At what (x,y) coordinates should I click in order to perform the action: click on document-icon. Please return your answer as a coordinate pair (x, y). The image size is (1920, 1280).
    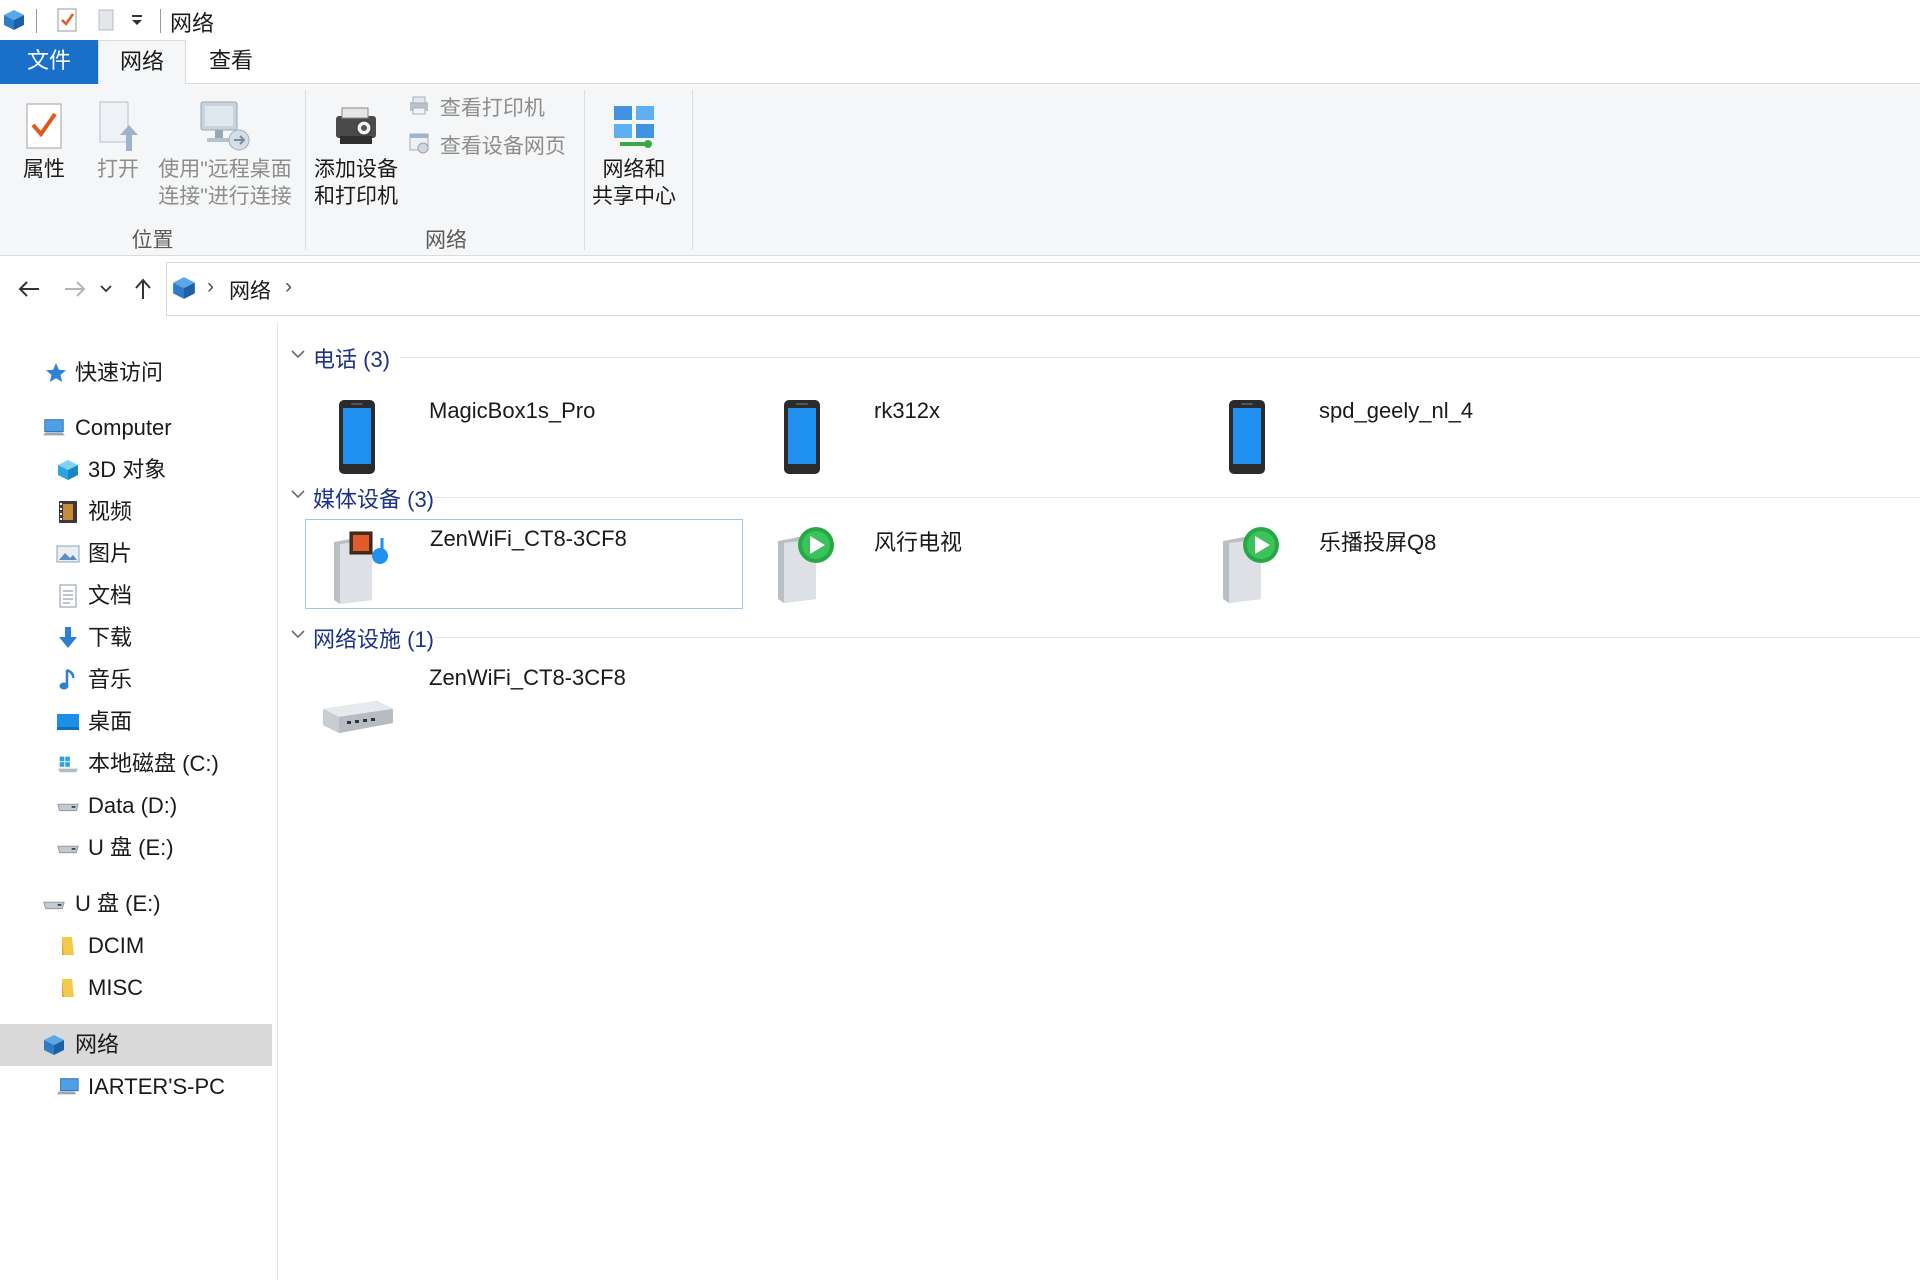
    Looking at the image, I should click on (68, 596).